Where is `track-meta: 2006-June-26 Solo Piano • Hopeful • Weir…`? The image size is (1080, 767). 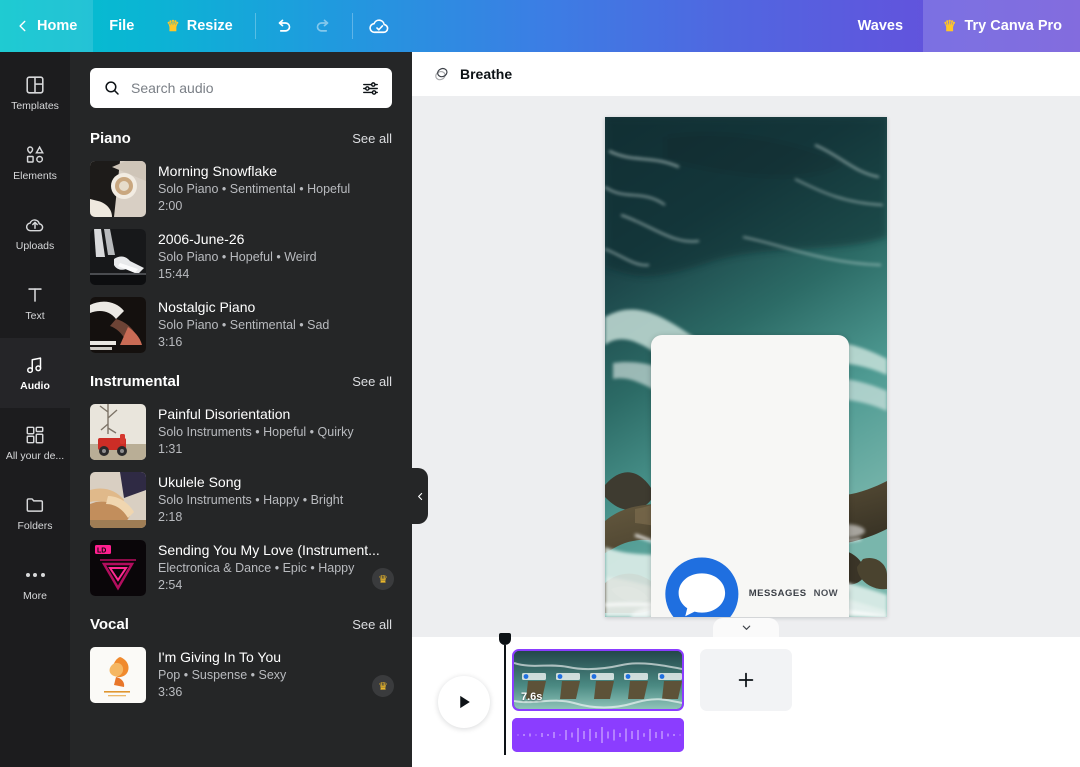
track-meta: 2006-June-26 Solo Piano • Hopeful • Weir… is located at coordinates (275, 256).